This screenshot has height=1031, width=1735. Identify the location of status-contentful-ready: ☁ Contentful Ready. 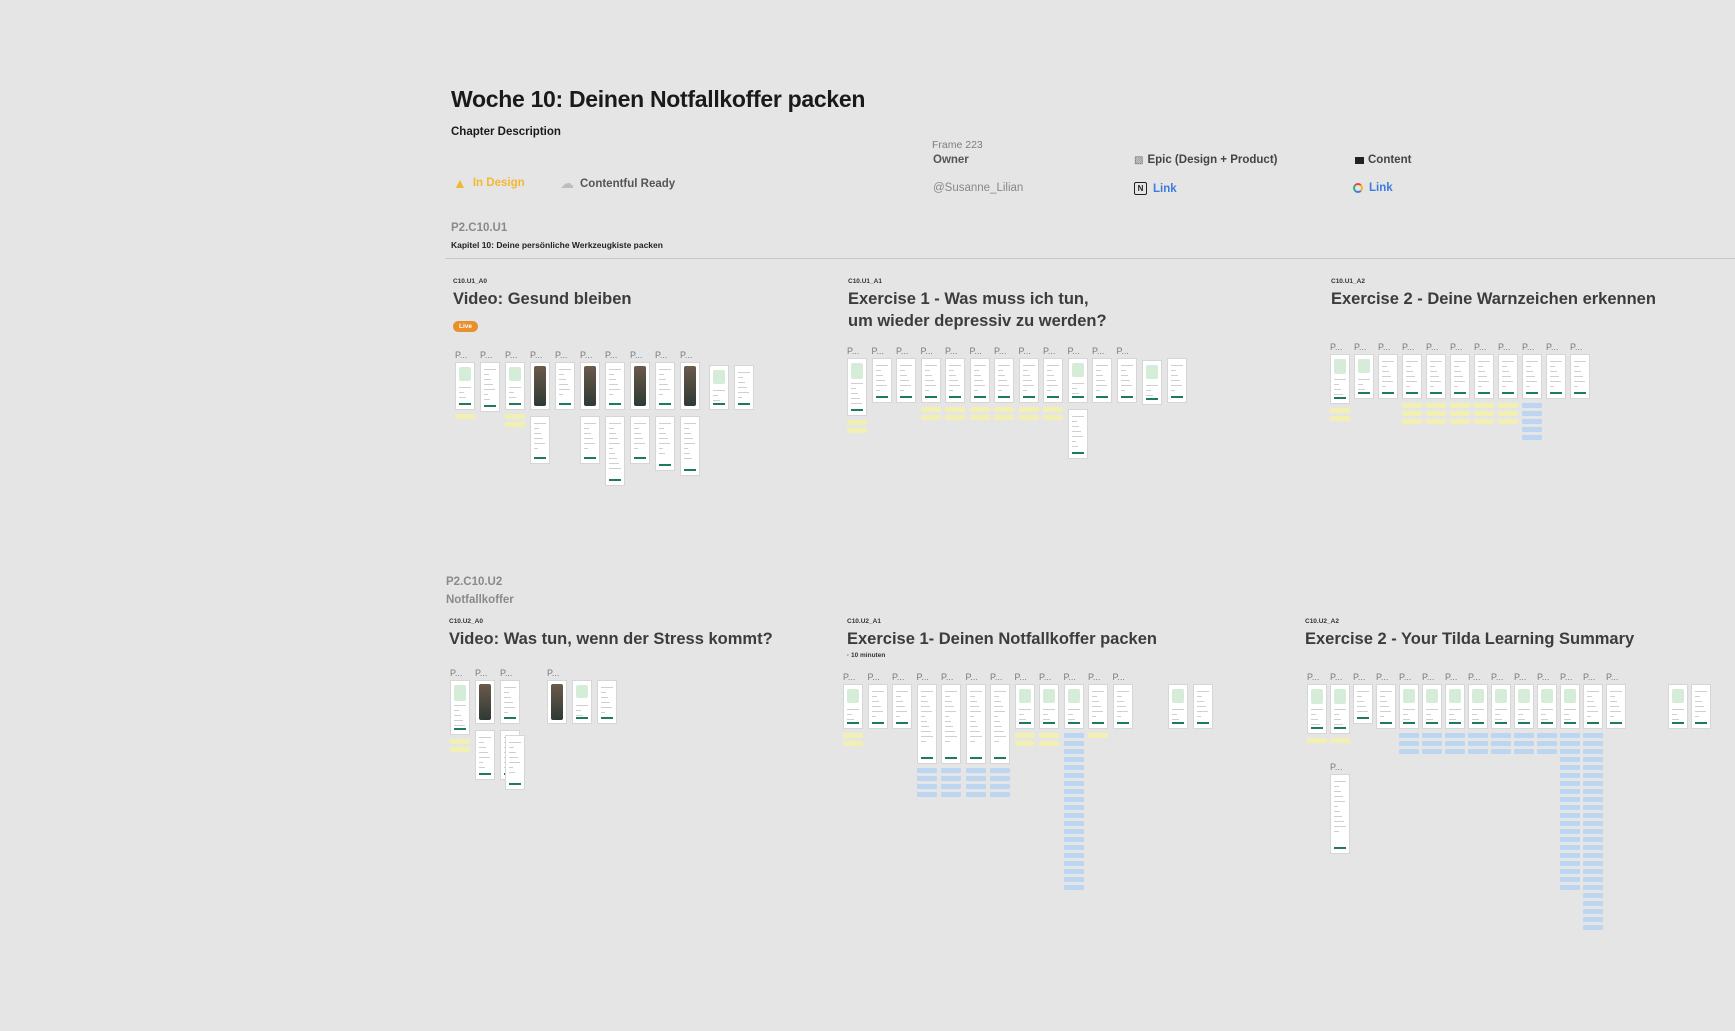
(617, 183).